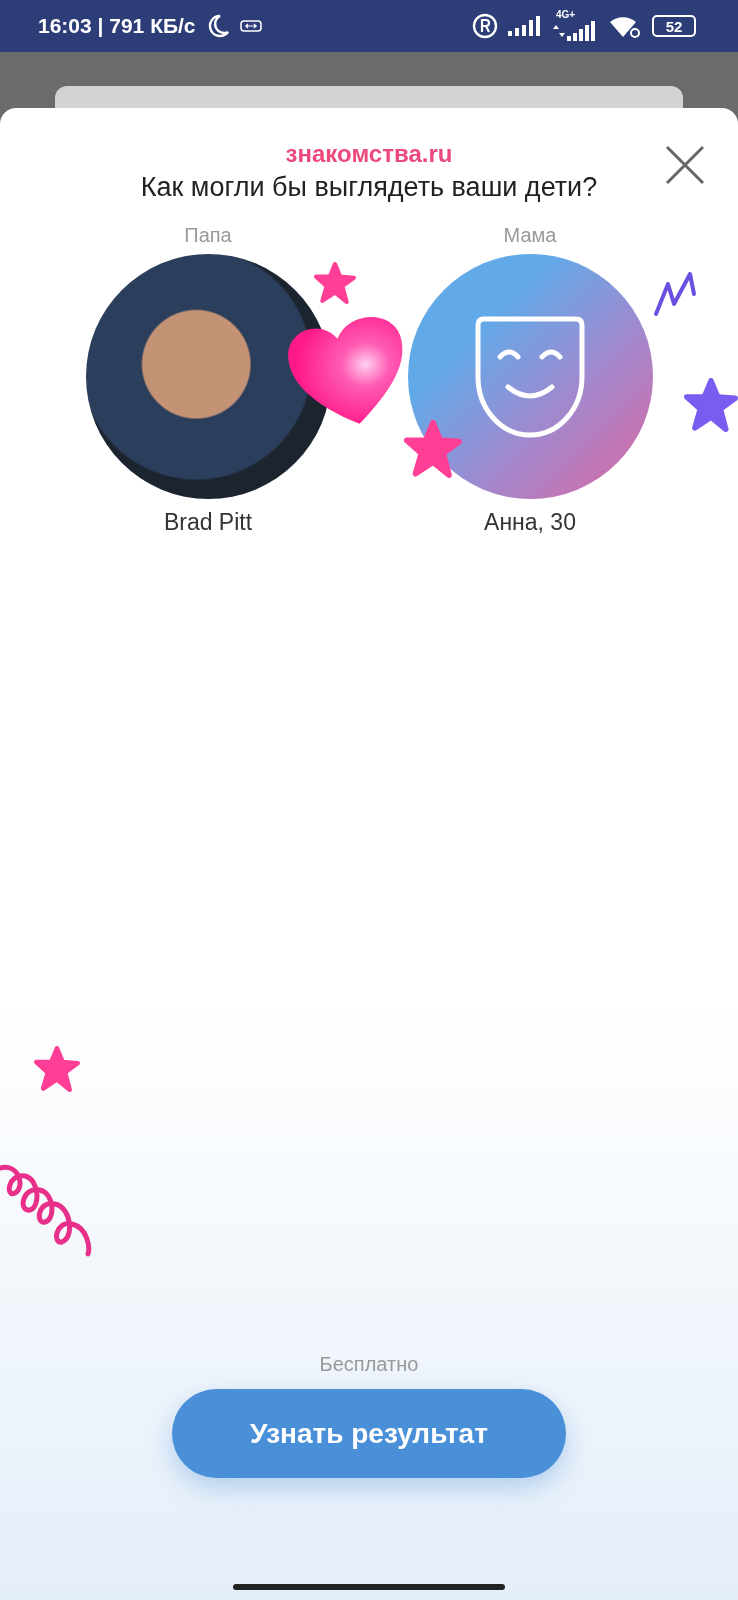 The width and height of the screenshot is (738, 1600). What do you see at coordinates (208, 235) in the screenshot?
I see `role-label: Папа` at bounding box center [208, 235].